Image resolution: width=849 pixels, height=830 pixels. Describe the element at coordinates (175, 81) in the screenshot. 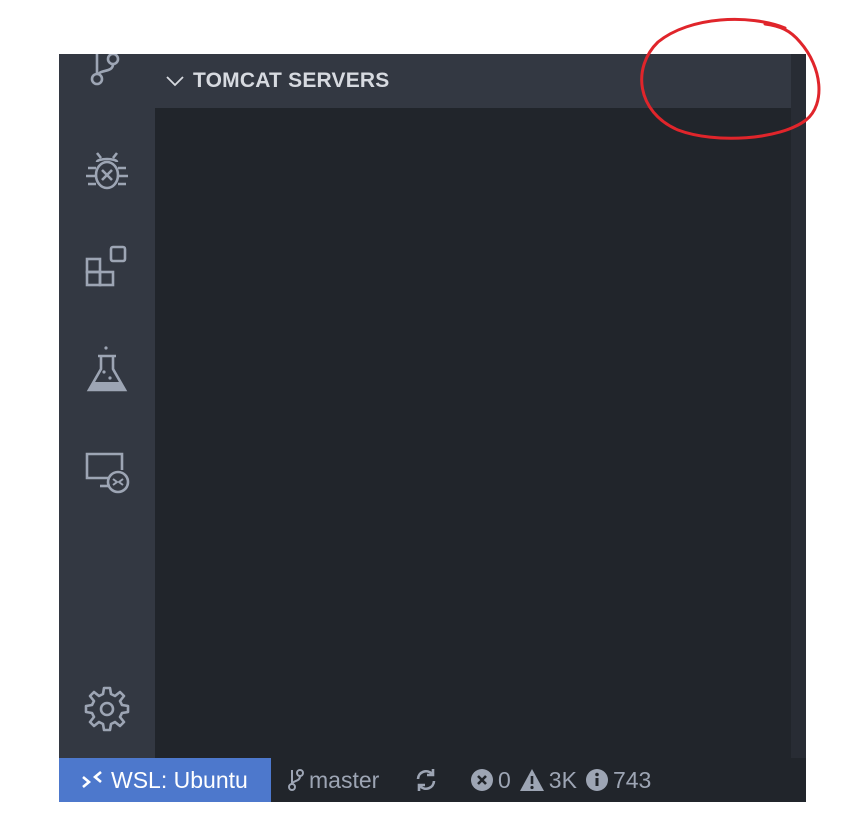

I see `chevron-down-icon` at that location.